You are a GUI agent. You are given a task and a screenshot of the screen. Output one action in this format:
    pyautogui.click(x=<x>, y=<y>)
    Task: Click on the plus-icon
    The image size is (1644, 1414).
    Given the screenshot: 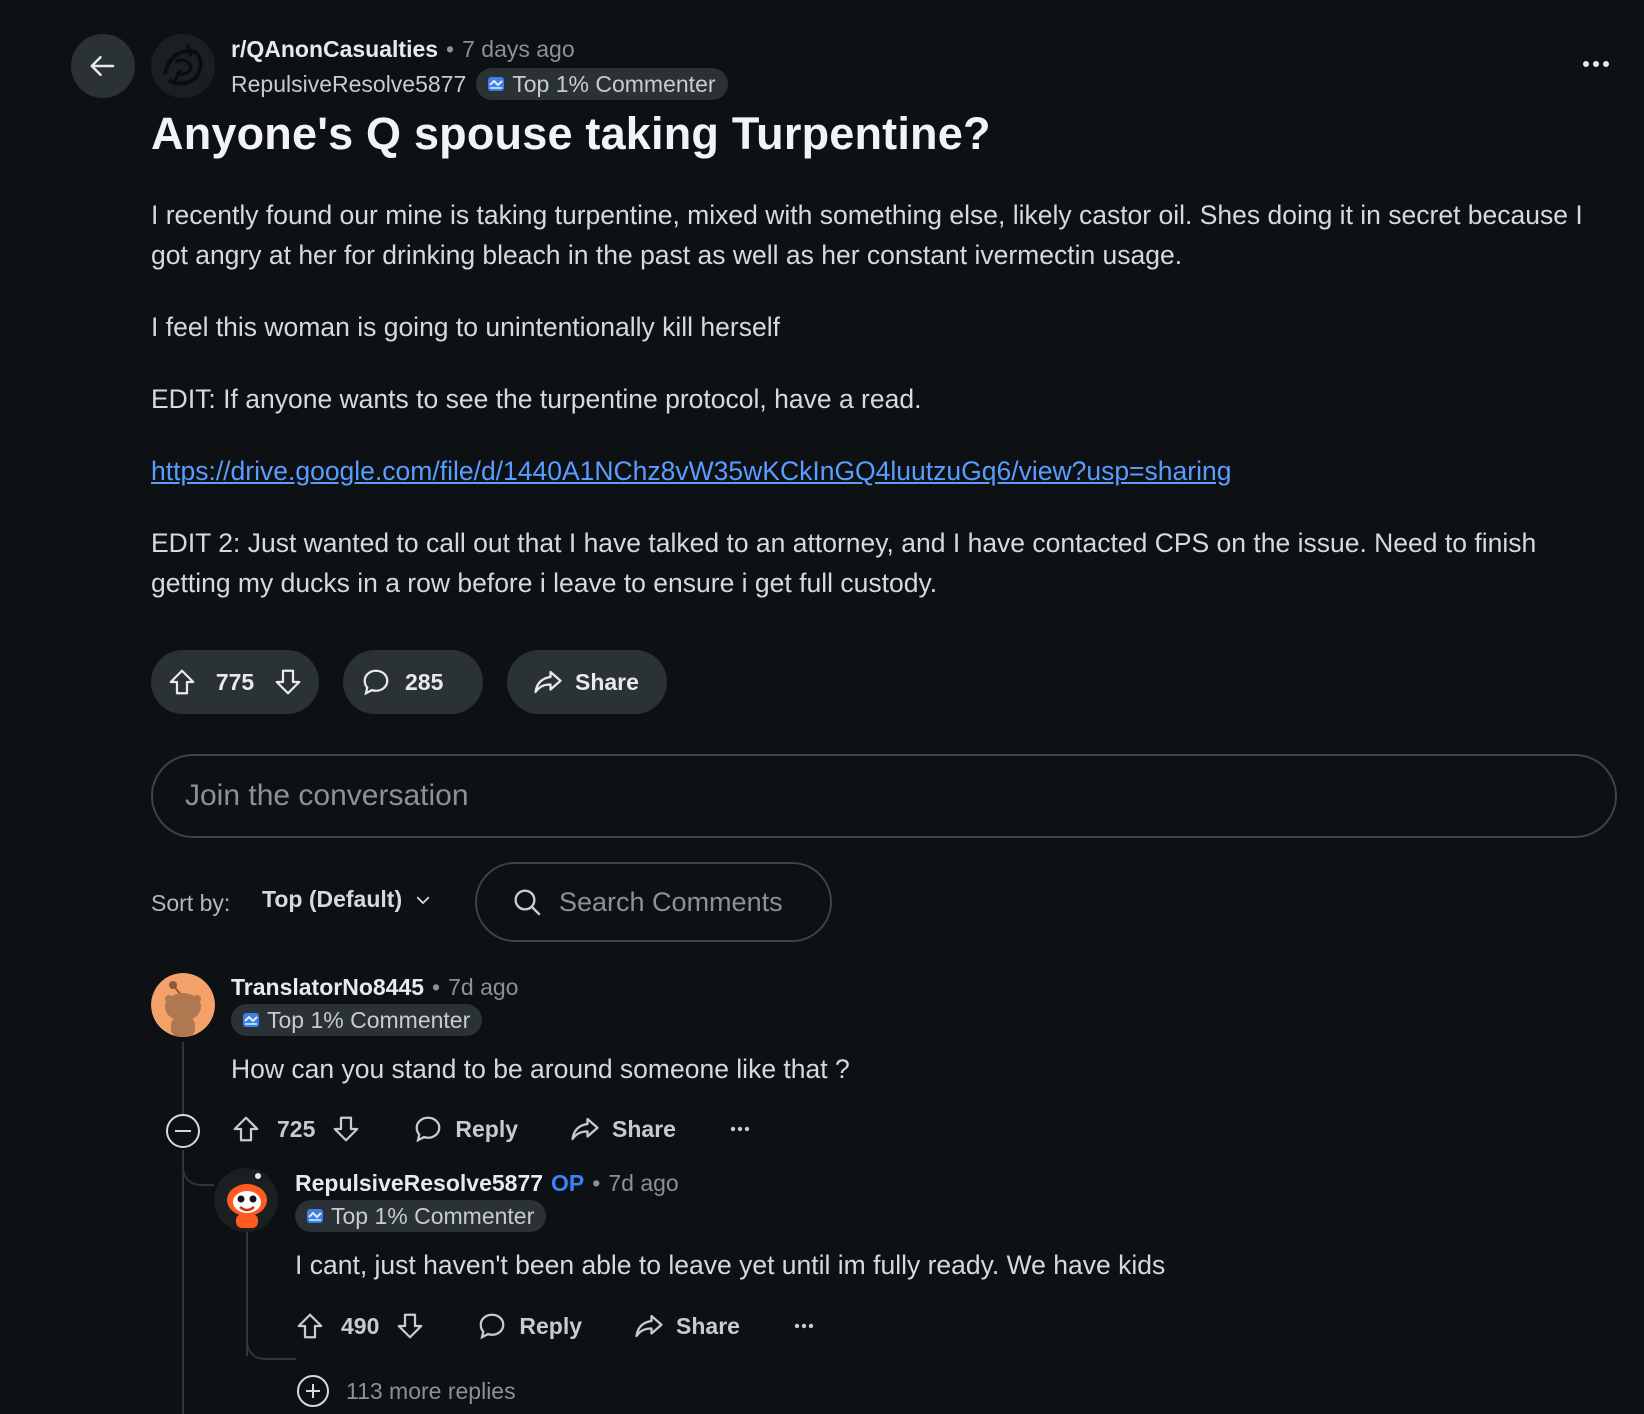 What is the action you would take?
    pyautogui.click(x=313, y=1391)
    